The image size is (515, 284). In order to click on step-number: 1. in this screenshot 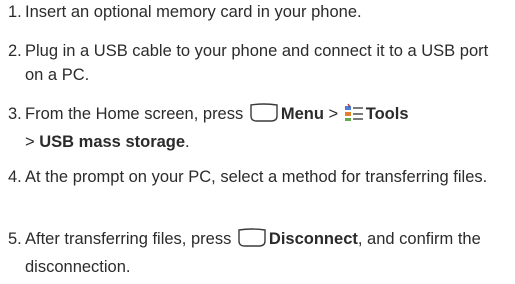, I will do `click(15, 12)`.